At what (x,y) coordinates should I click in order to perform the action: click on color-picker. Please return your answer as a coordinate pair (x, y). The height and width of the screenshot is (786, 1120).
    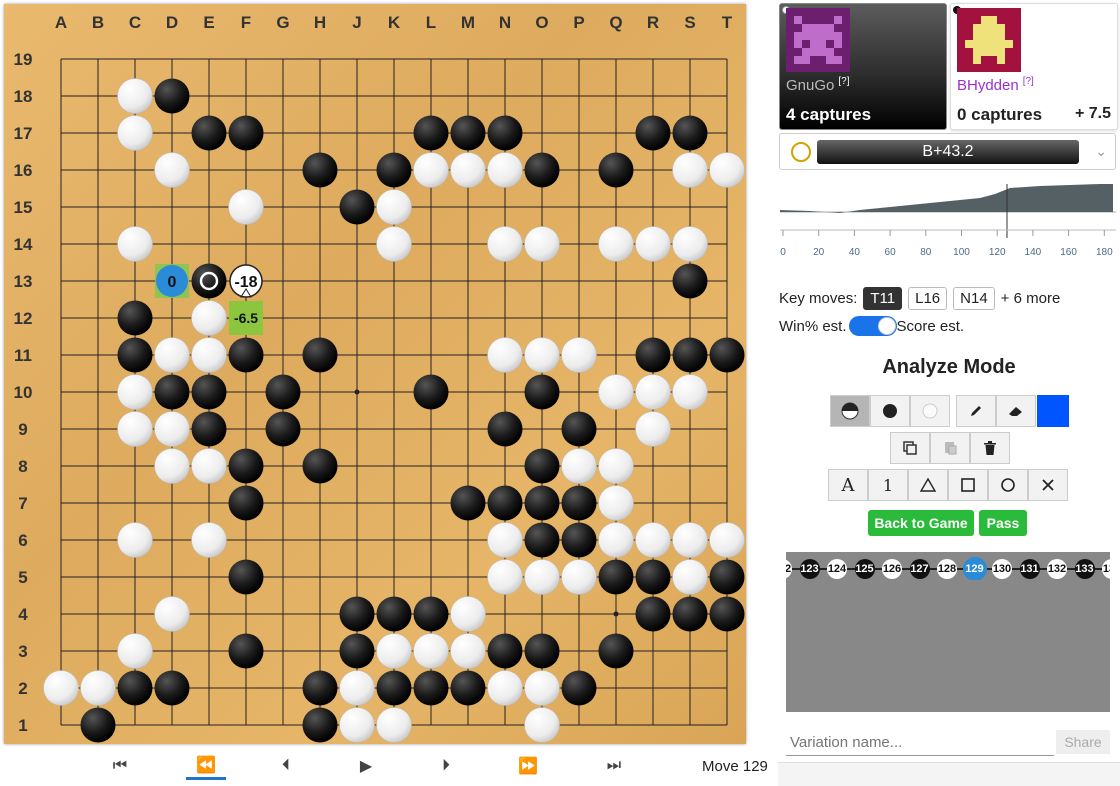
    Looking at the image, I should click on (1053, 411).